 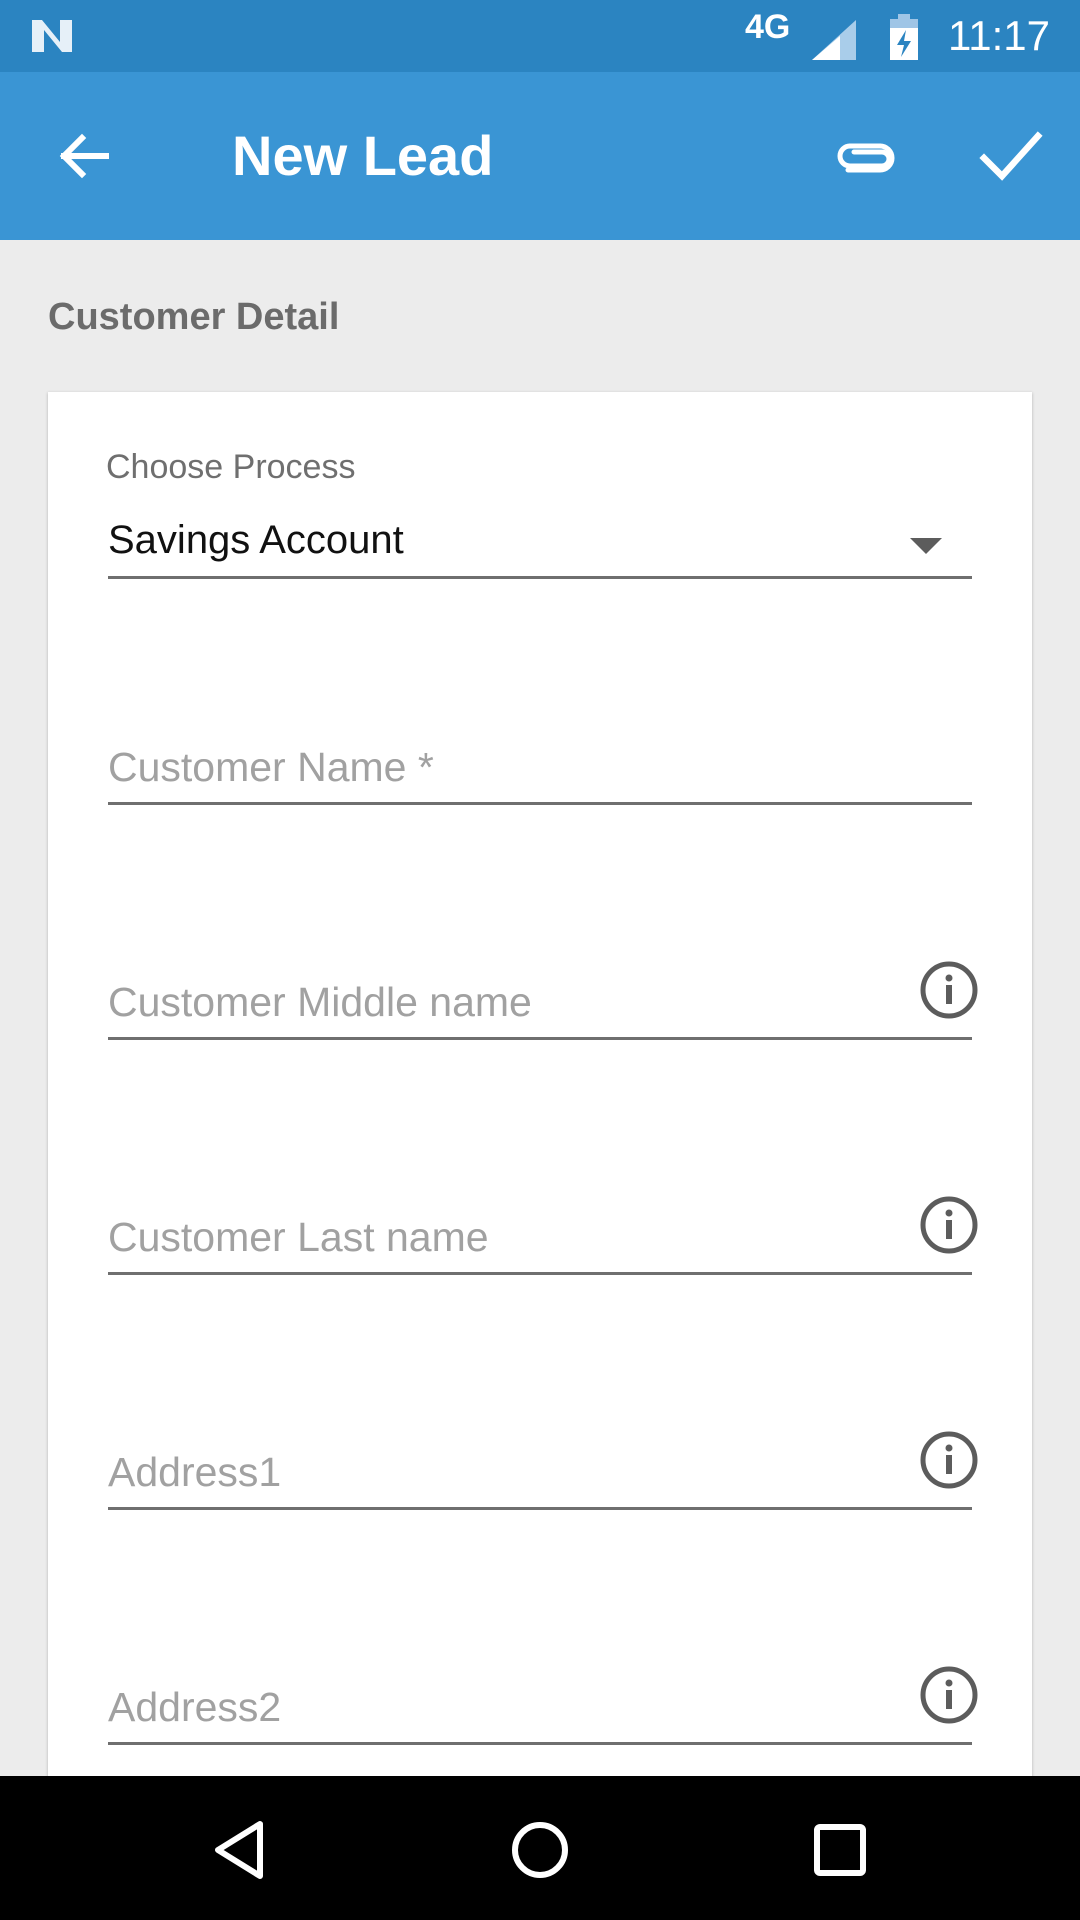 What do you see at coordinates (864, 156) in the screenshot?
I see `attach-icon` at bounding box center [864, 156].